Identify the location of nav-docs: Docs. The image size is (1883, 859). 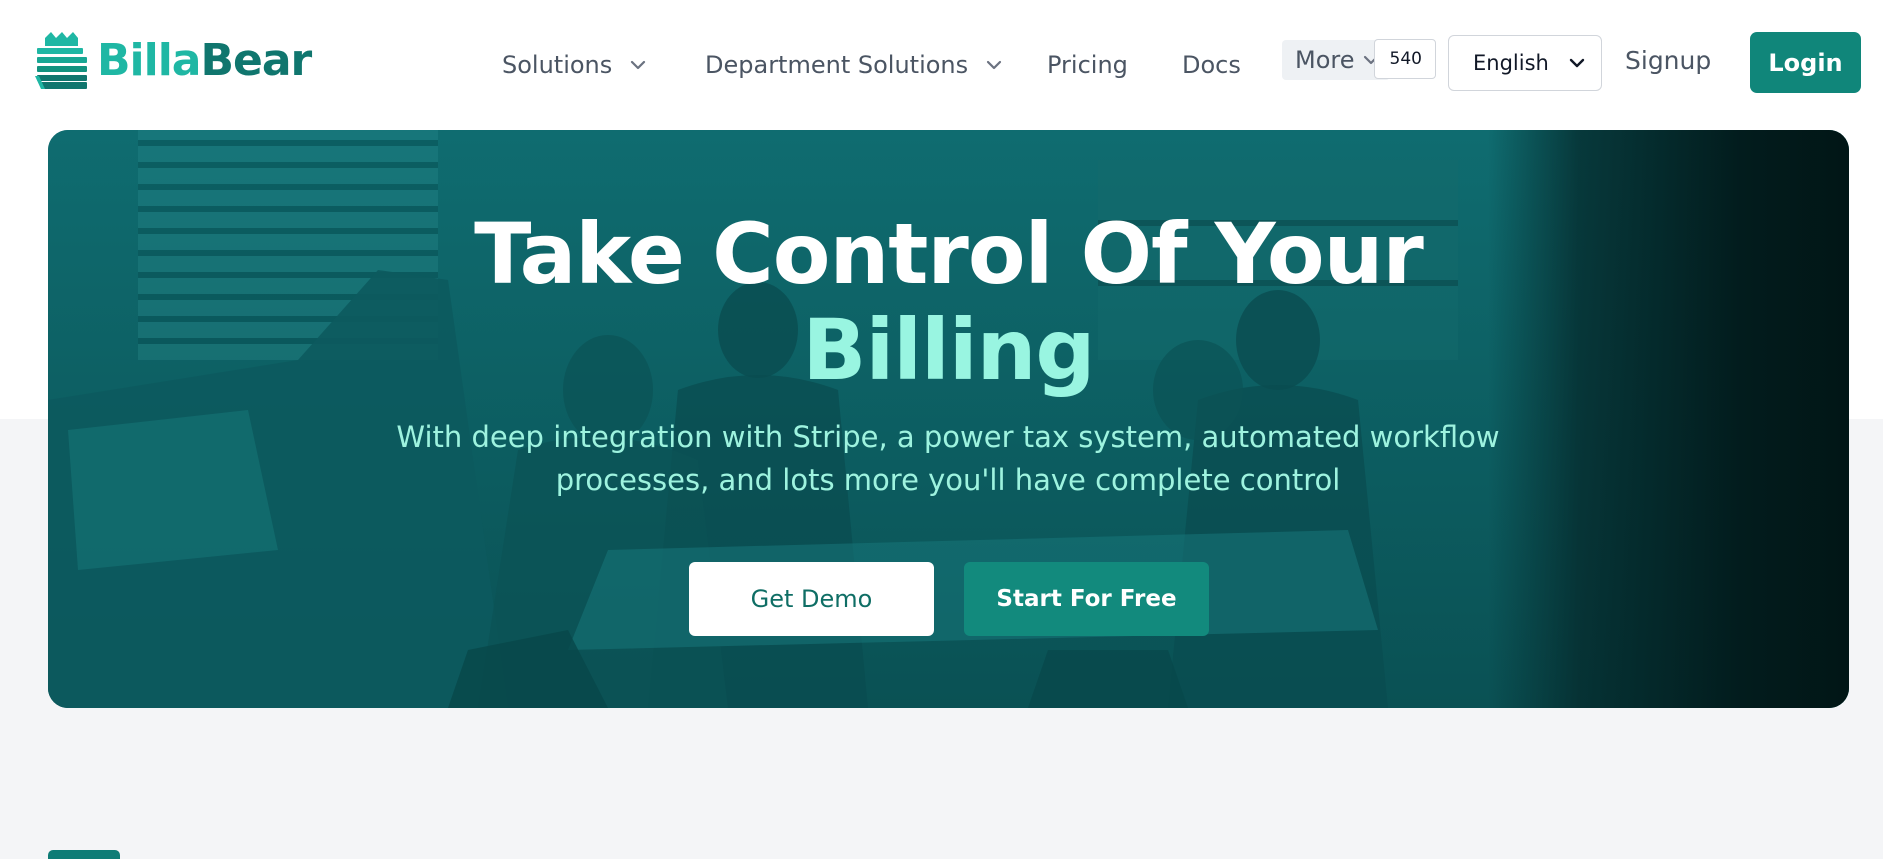
(1211, 65).